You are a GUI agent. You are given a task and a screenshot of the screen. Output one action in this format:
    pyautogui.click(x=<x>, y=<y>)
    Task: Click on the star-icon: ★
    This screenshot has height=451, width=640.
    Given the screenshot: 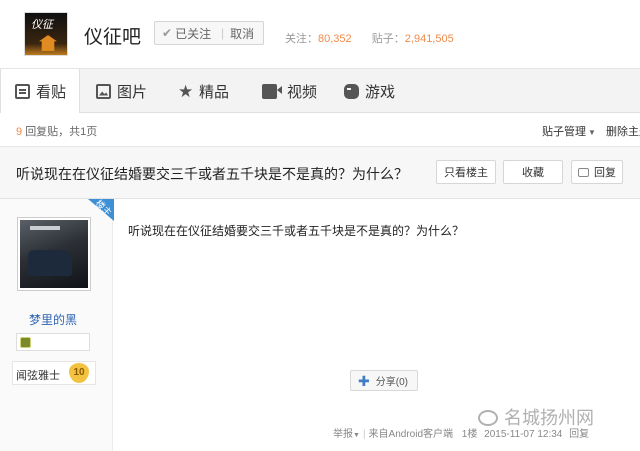 What is the action you would take?
    pyautogui.click(x=186, y=91)
    